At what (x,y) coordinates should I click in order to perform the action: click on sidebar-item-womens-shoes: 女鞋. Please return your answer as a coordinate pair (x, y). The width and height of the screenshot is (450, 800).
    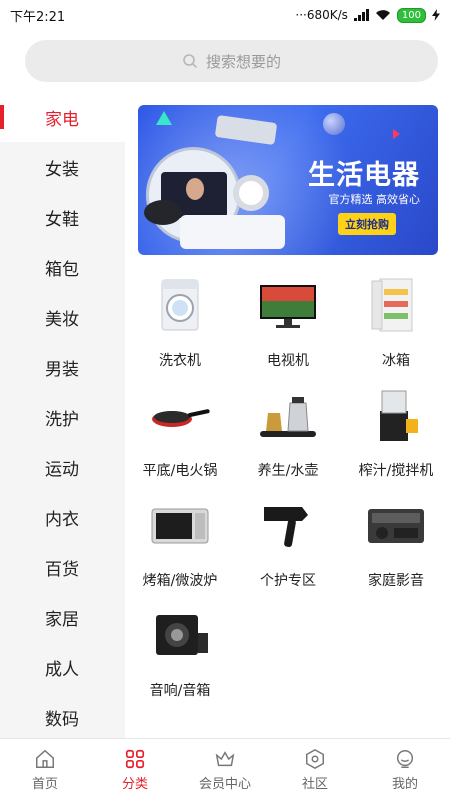
    Looking at the image, I should click on (62, 217).